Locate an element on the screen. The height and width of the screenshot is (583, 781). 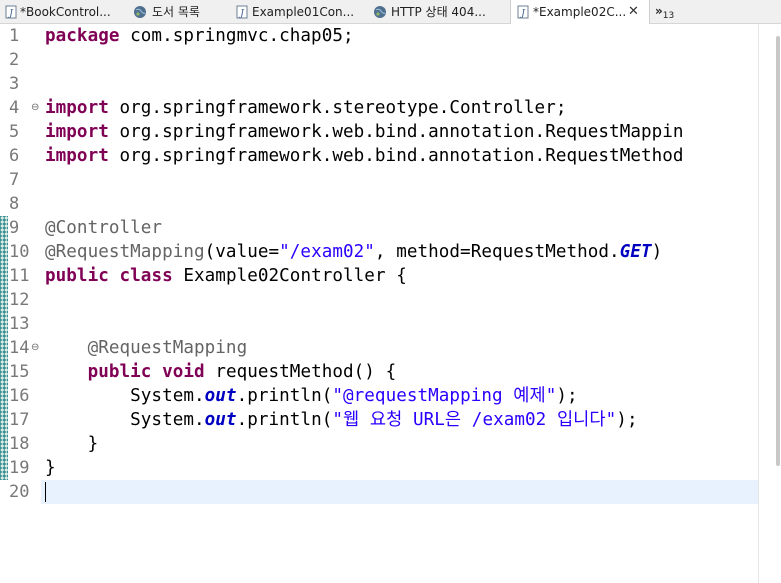
code-line: public class Example02Controller { is located at coordinates (226, 276).